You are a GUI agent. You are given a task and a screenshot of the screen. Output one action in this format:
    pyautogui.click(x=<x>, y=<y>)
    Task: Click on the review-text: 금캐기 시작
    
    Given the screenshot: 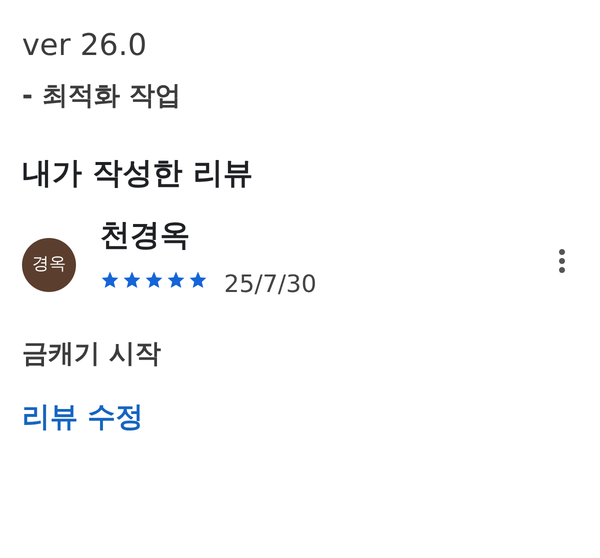 What is the action you would take?
    pyautogui.click(x=92, y=354)
    